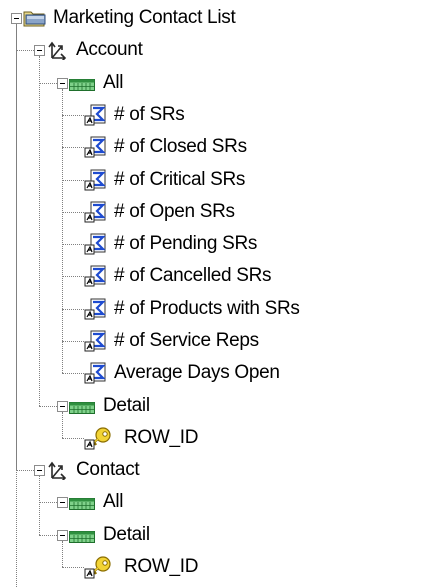 This screenshot has width=427, height=587. What do you see at coordinates (186, 341) in the screenshot?
I see `tree-node-label-of-service-reps: # of Service Reps` at bounding box center [186, 341].